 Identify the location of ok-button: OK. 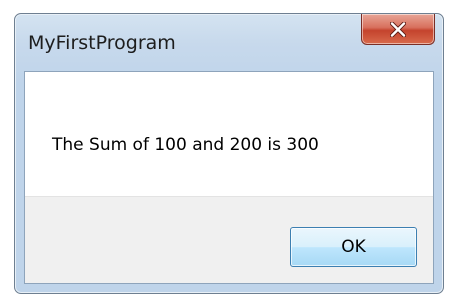
(353, 247).